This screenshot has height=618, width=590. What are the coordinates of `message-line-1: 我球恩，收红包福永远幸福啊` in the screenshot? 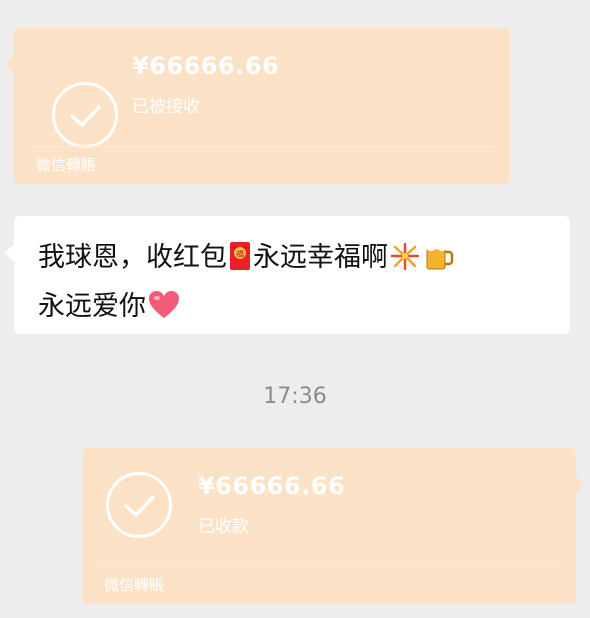 It's located at (298, 260).